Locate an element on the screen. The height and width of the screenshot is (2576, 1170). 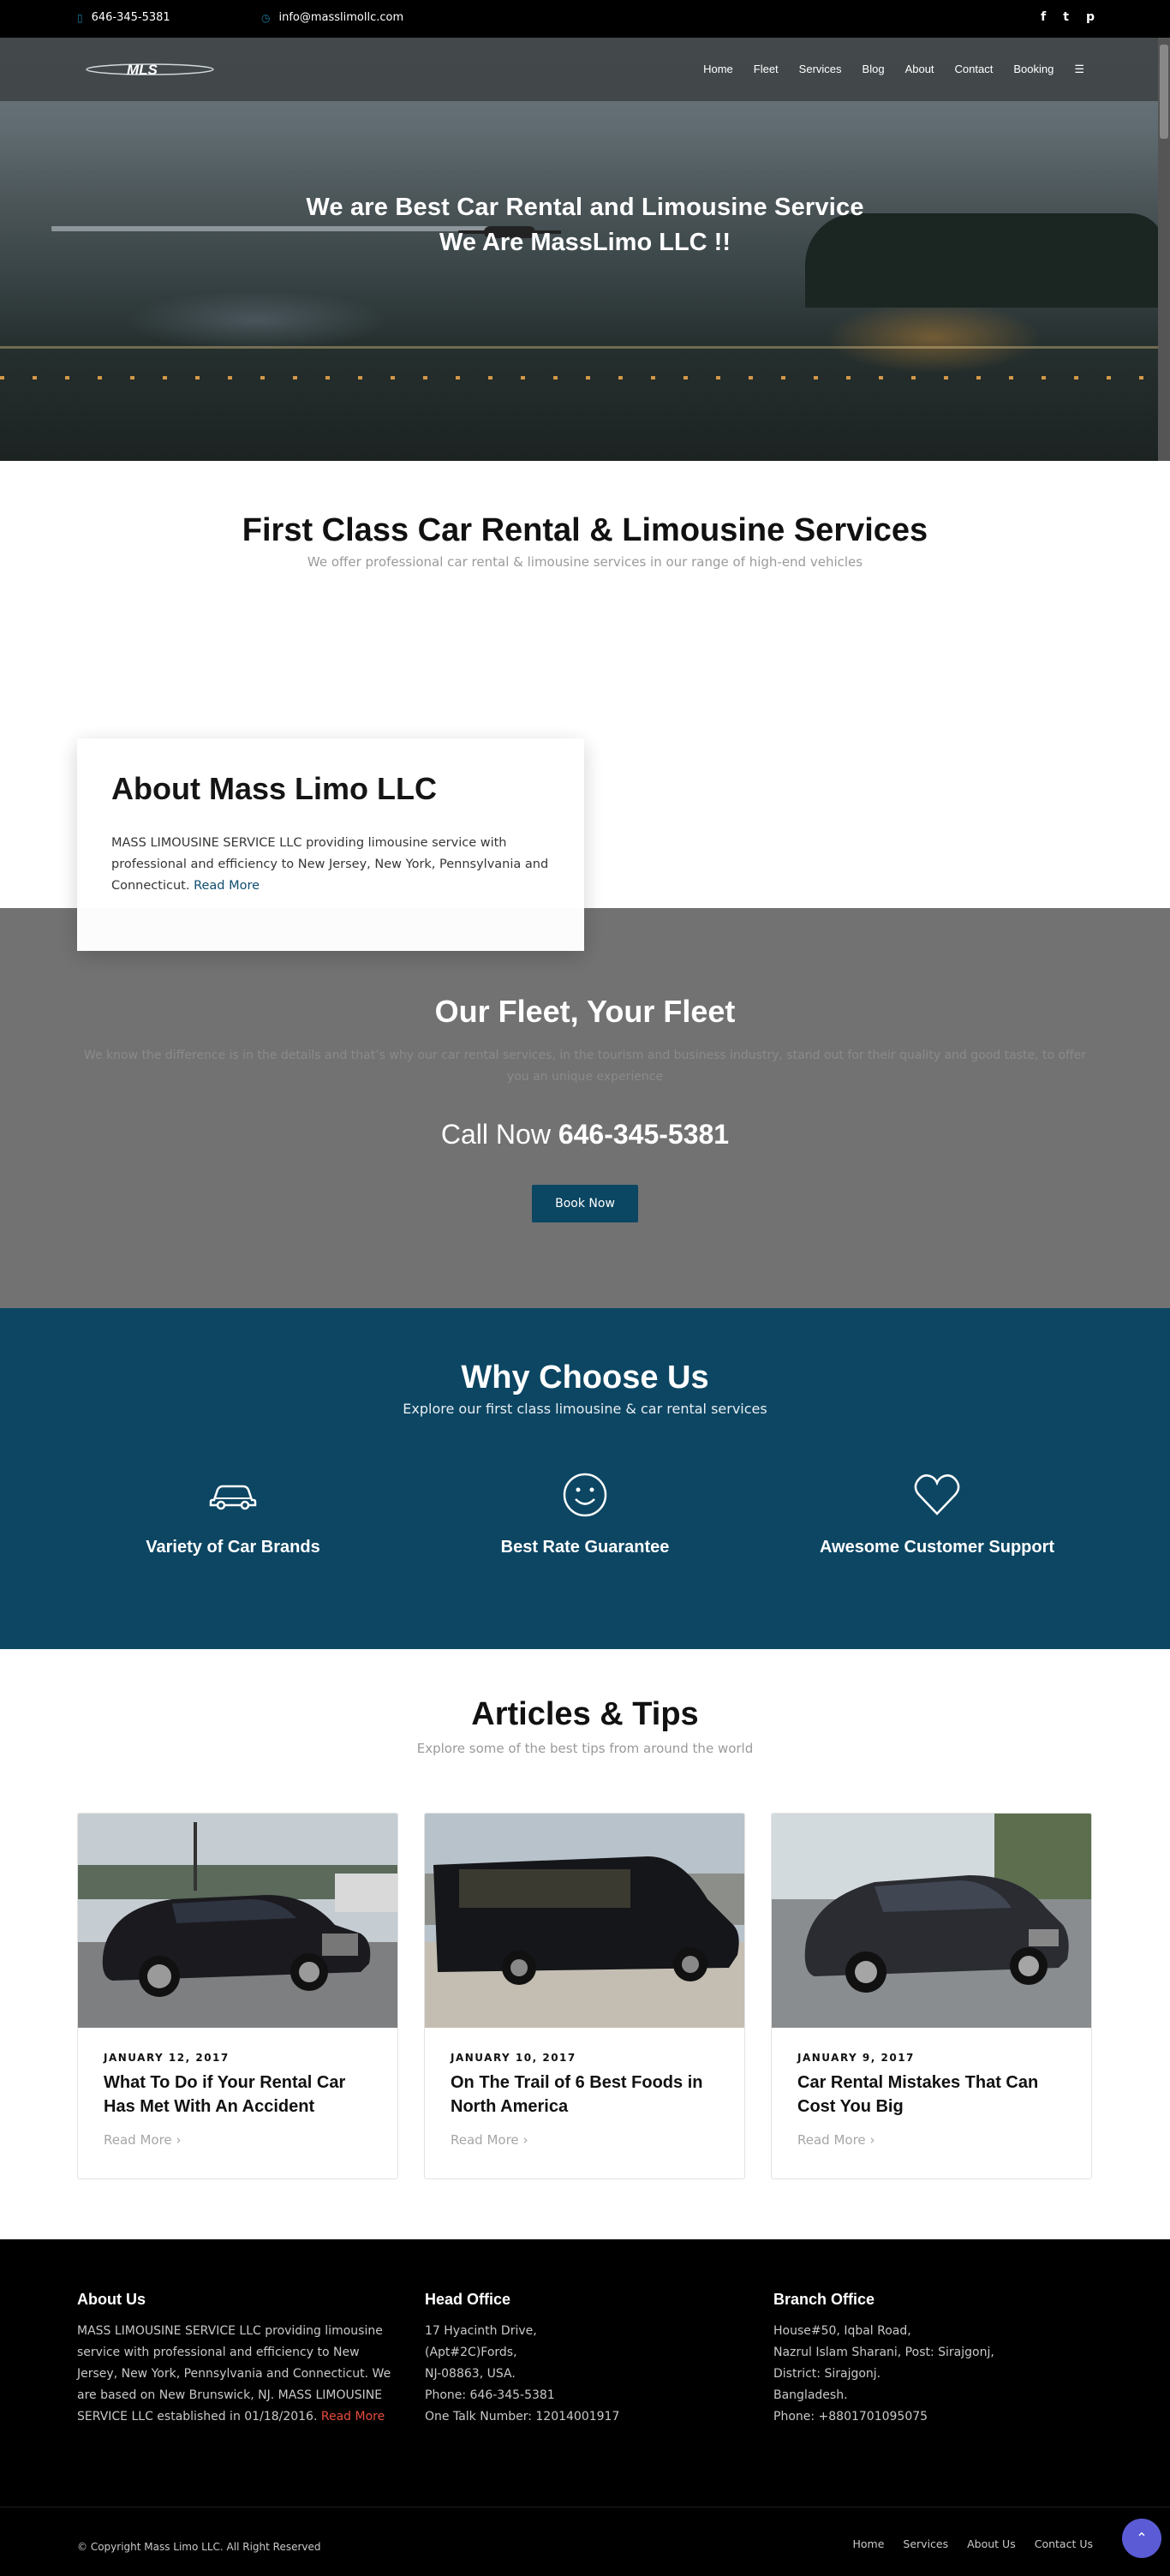
address-phone: Phone: 646-345-5381 is located at coordinates (490, 2395).